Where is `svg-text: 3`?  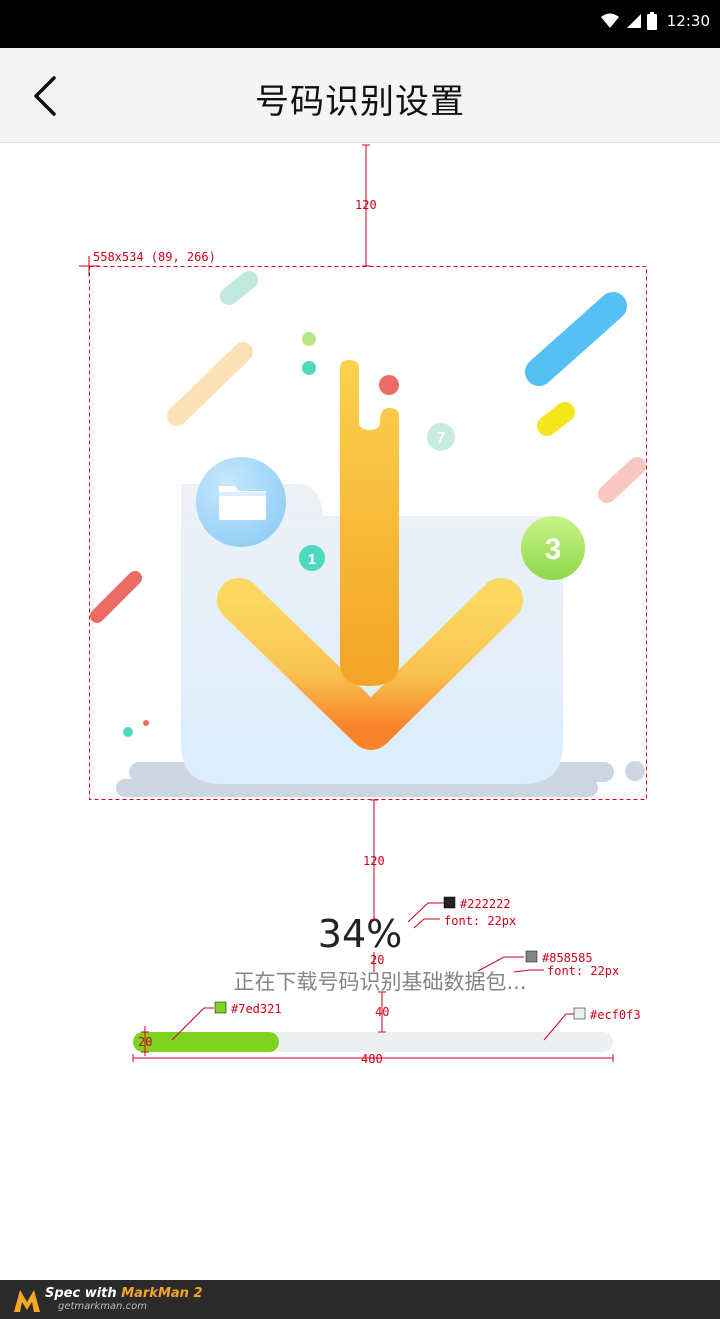 svg-text: 3 is located at coordinates (553, 549).